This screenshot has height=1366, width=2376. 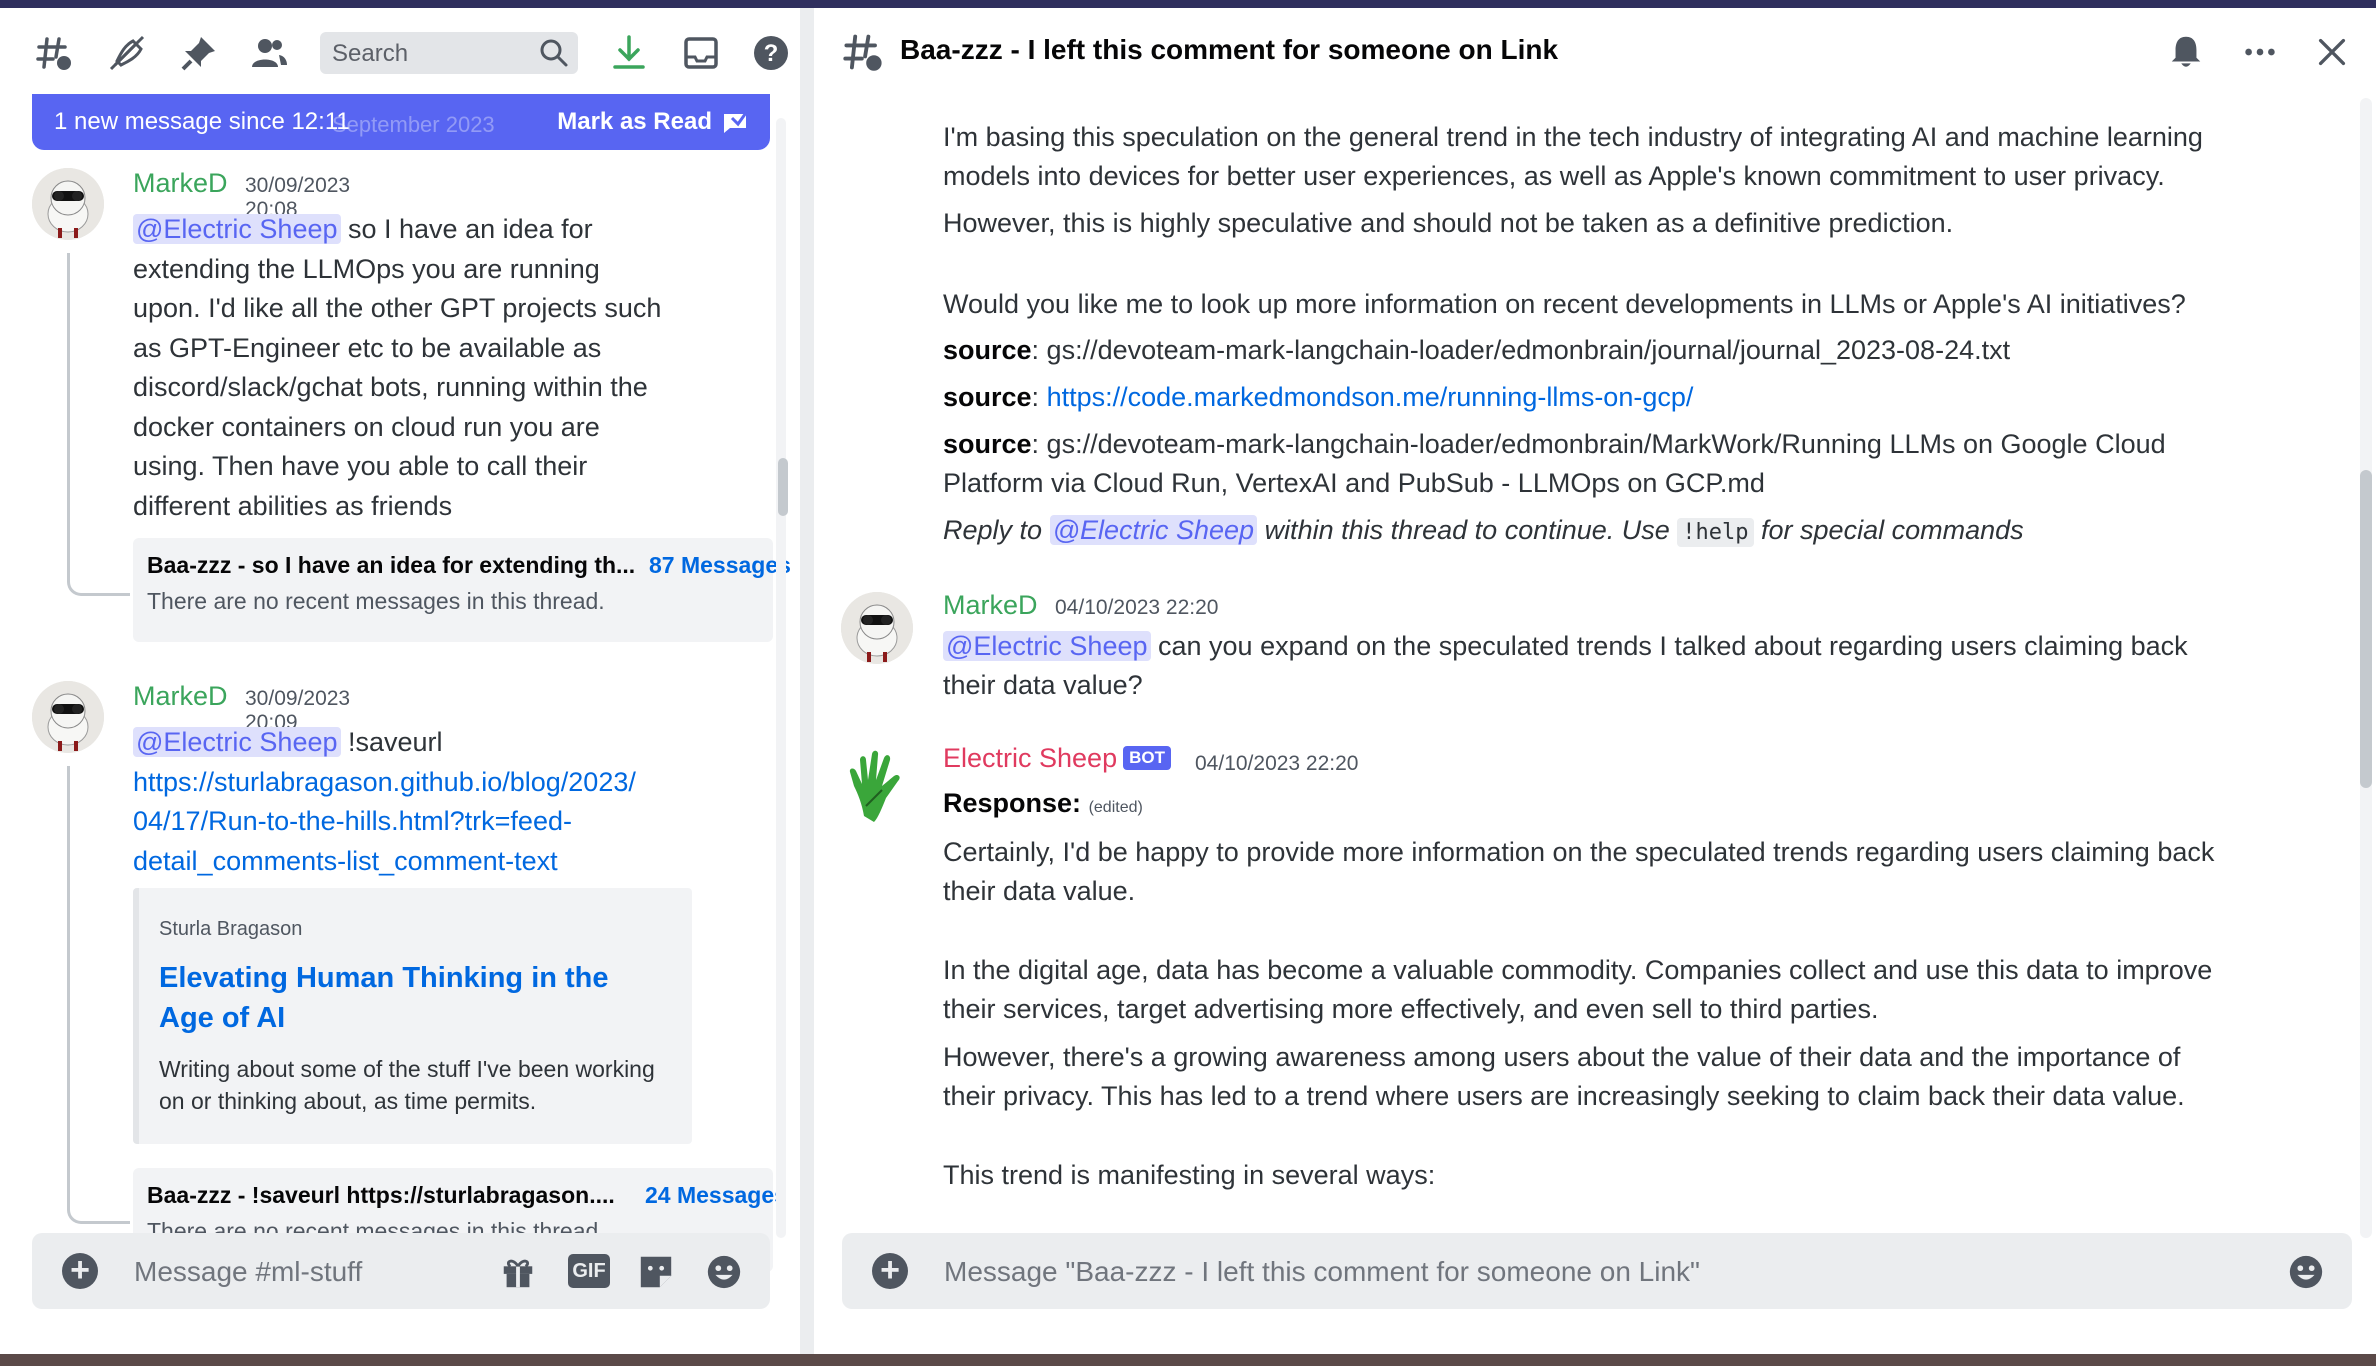 What do you see at coordinates (199, 53) in the screenshot?
I see `pinned-messages-icon` at bounding box center [199, 53].